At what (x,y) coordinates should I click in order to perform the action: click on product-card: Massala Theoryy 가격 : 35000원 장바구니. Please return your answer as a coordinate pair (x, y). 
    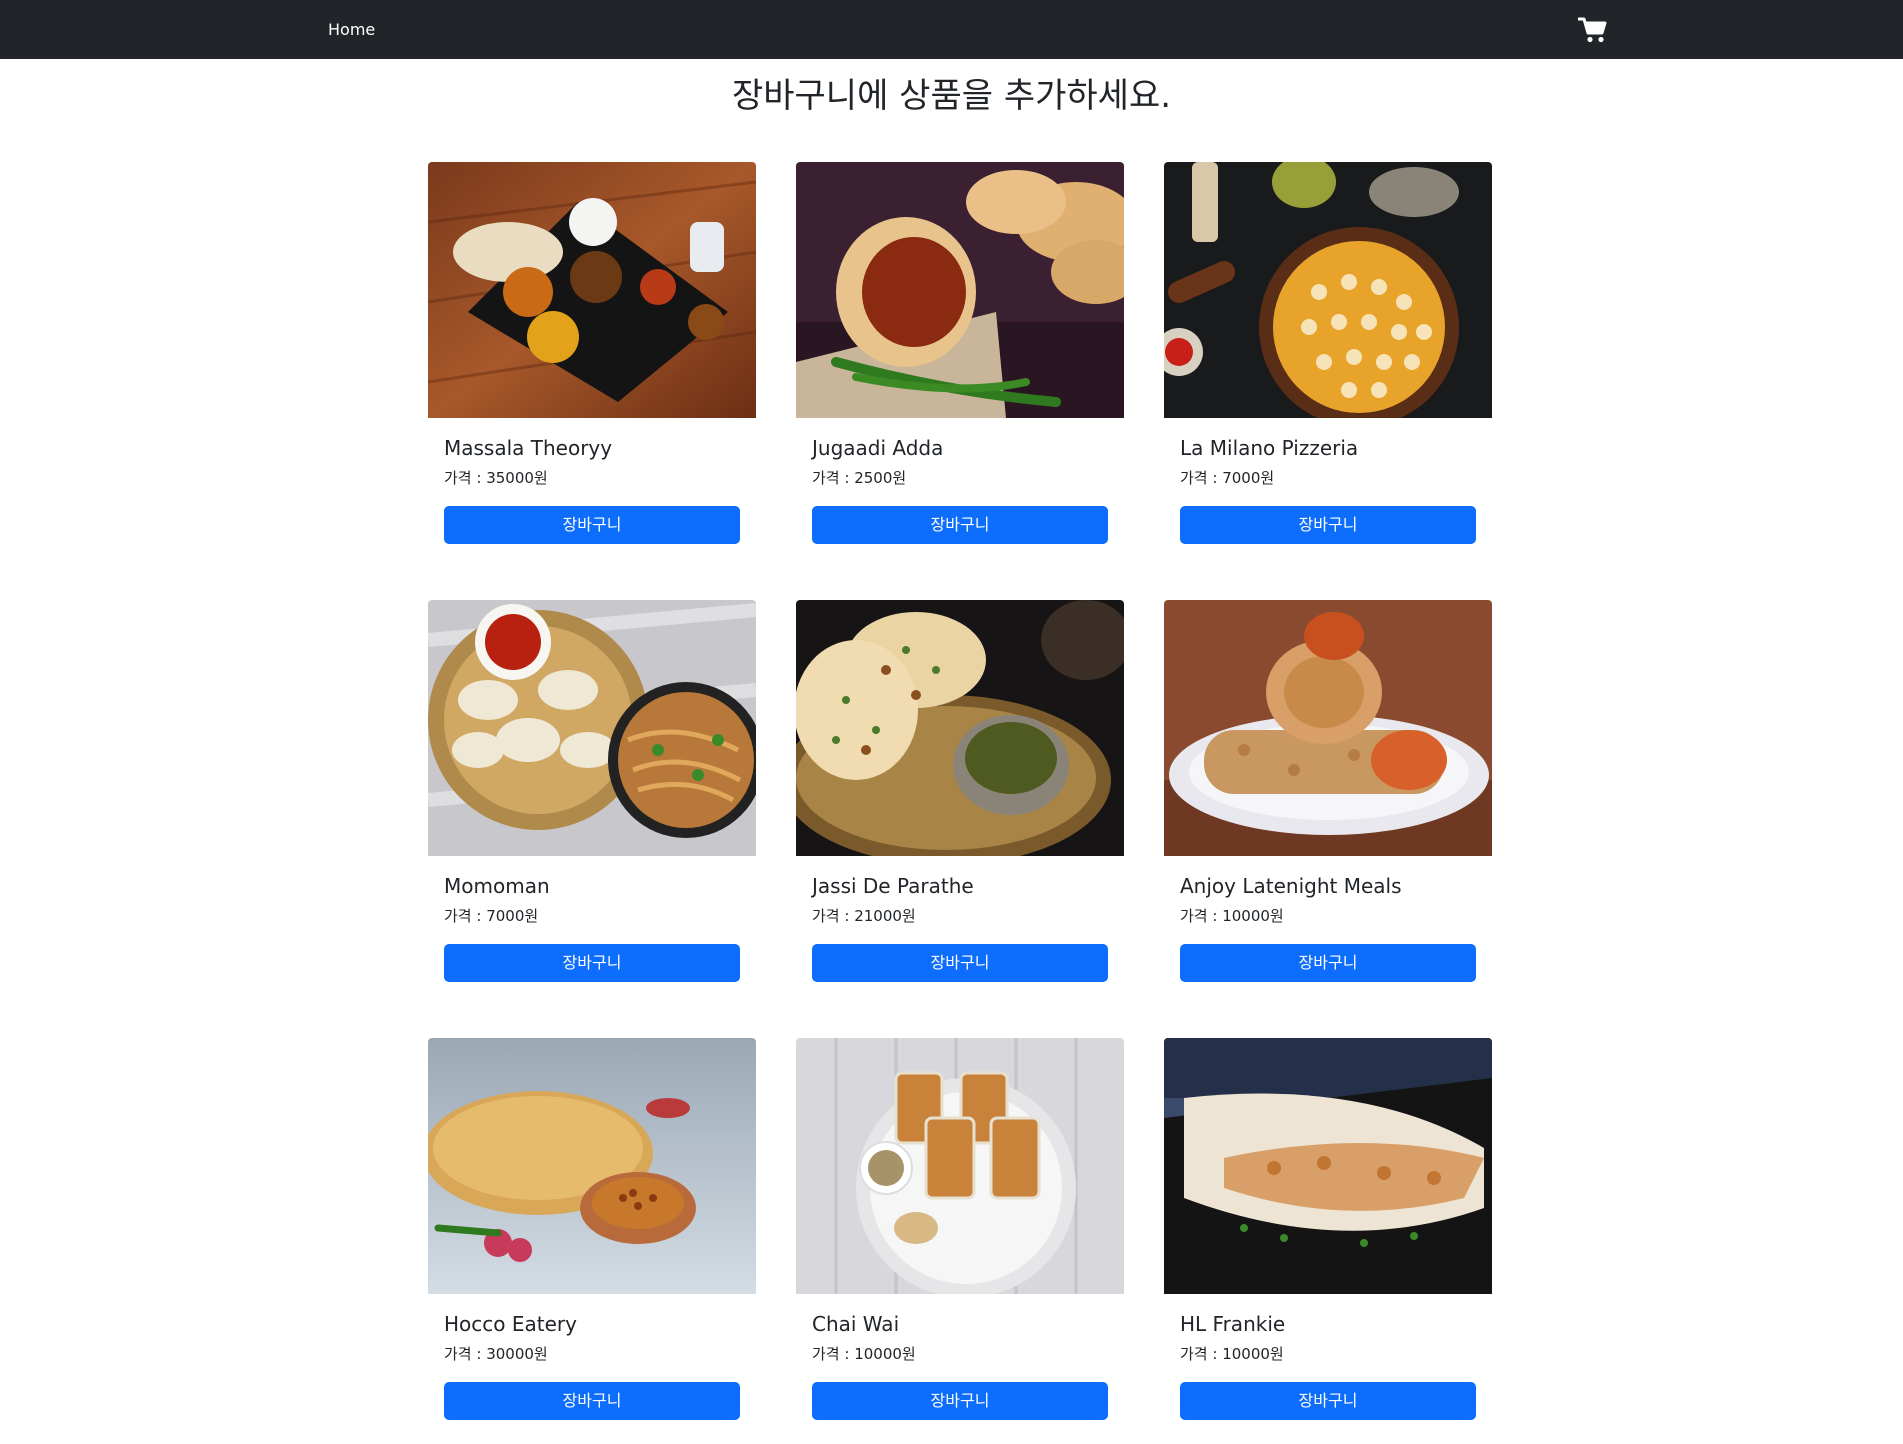
    Looking at the image, I should click on (592, 365).